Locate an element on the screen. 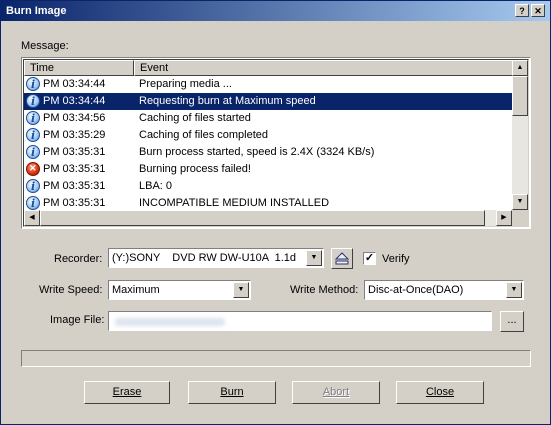 This screenshot has height=425, width=551. close-label: Close is located at coordinates (440, 392).